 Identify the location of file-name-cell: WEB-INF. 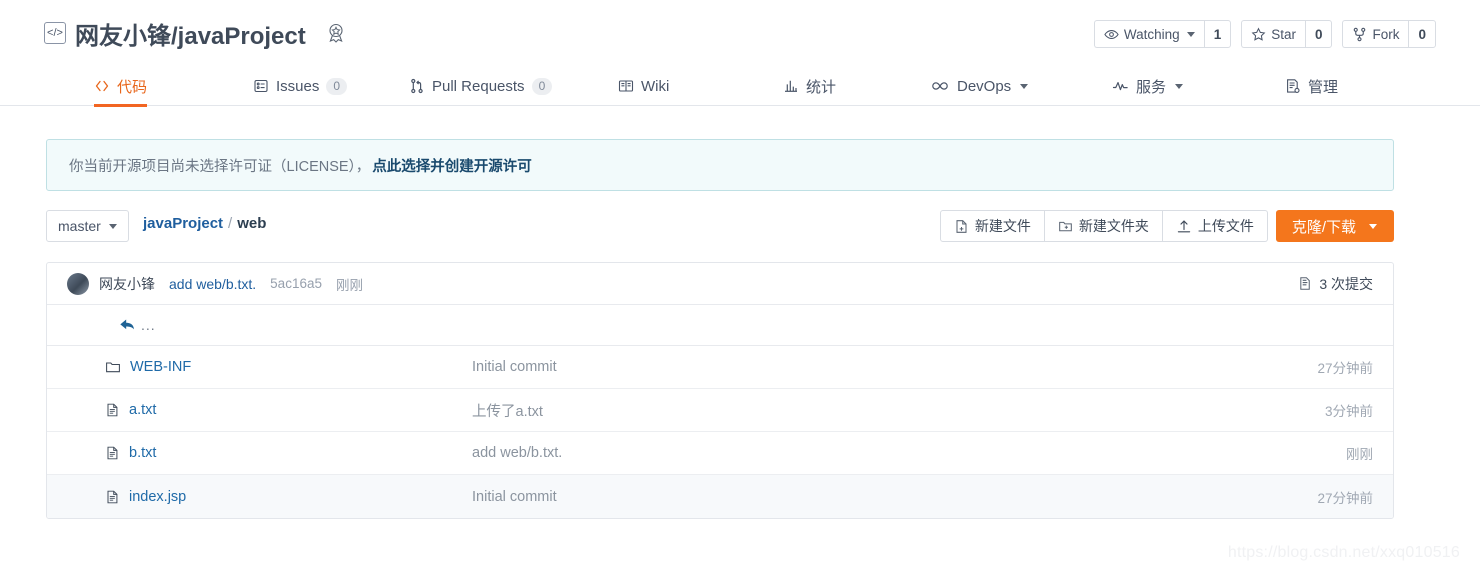
(148, 367).